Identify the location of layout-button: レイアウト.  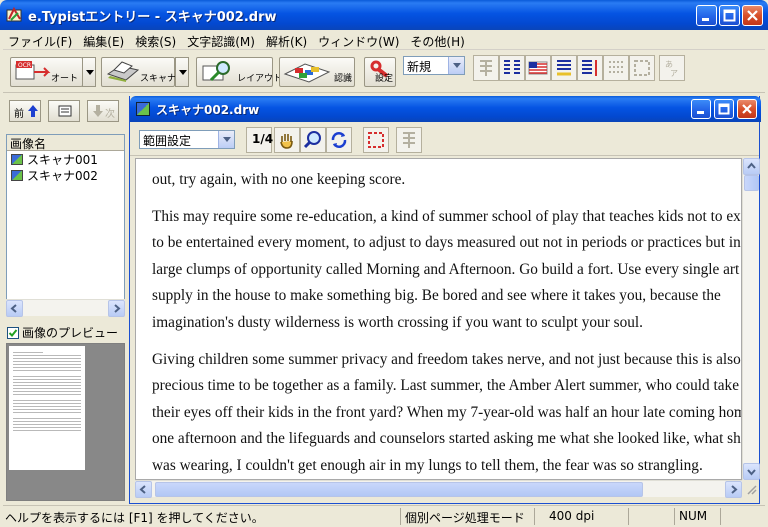
(239, 72).